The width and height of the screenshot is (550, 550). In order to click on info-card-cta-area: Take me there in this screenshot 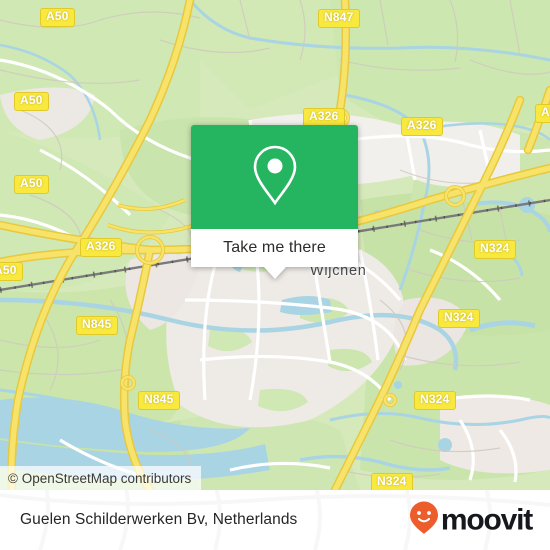, I will do `click(274, 248)`.